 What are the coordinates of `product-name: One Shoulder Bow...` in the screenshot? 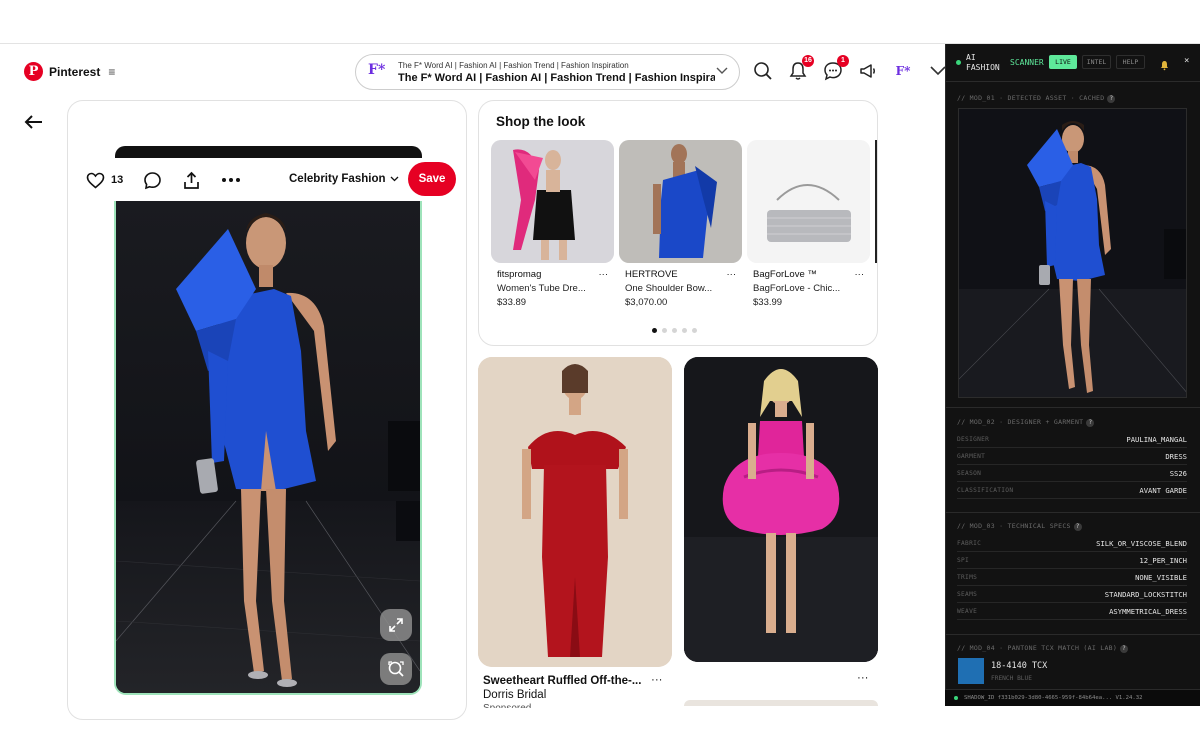 It's located at (669, 288).